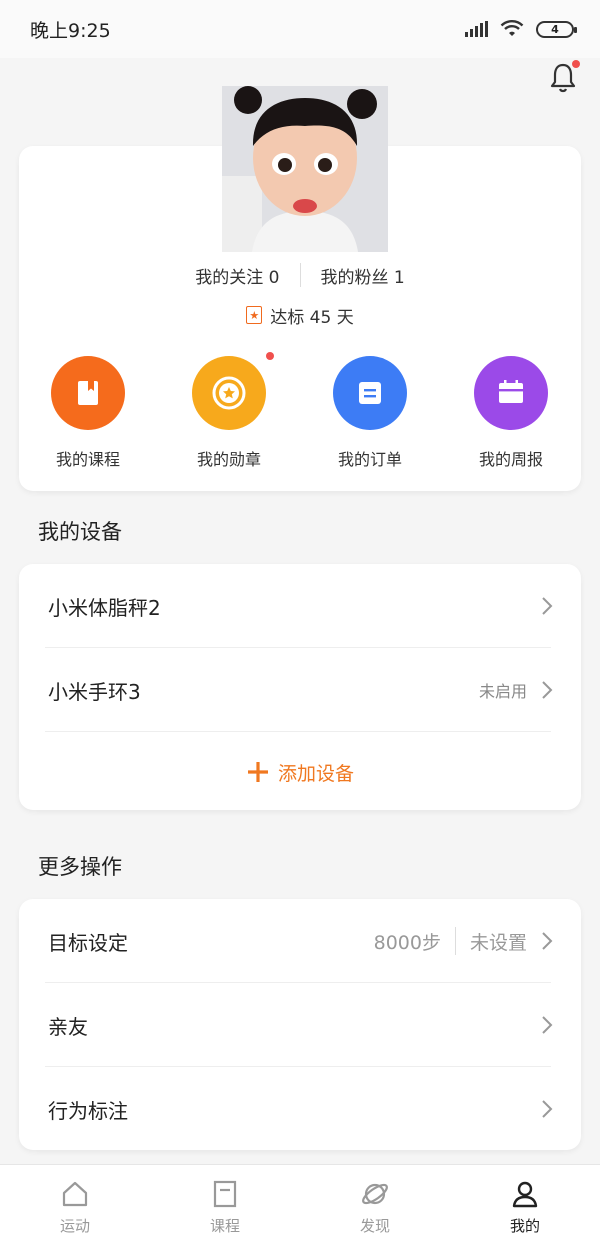  I want to click on device-name: 小米体脂秤2, so click(104, 607).